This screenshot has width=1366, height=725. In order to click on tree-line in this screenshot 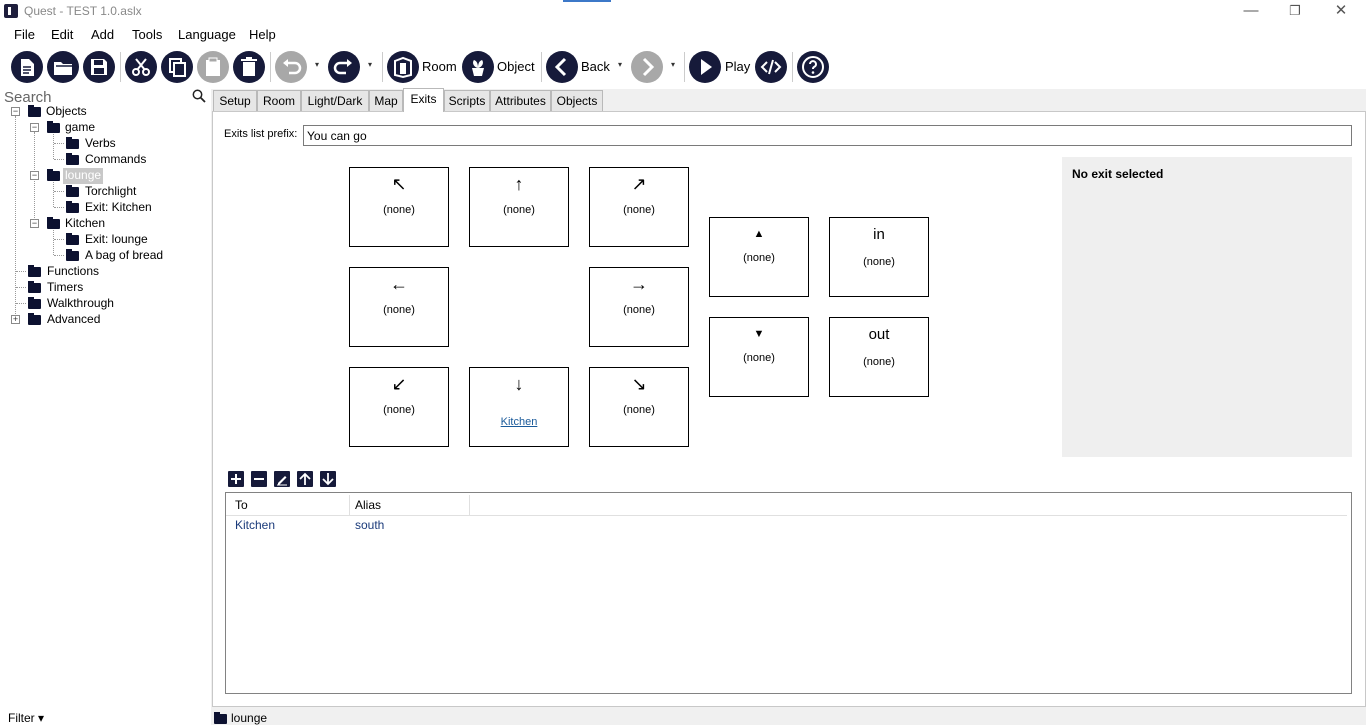, I will do `click(59, 255)`.